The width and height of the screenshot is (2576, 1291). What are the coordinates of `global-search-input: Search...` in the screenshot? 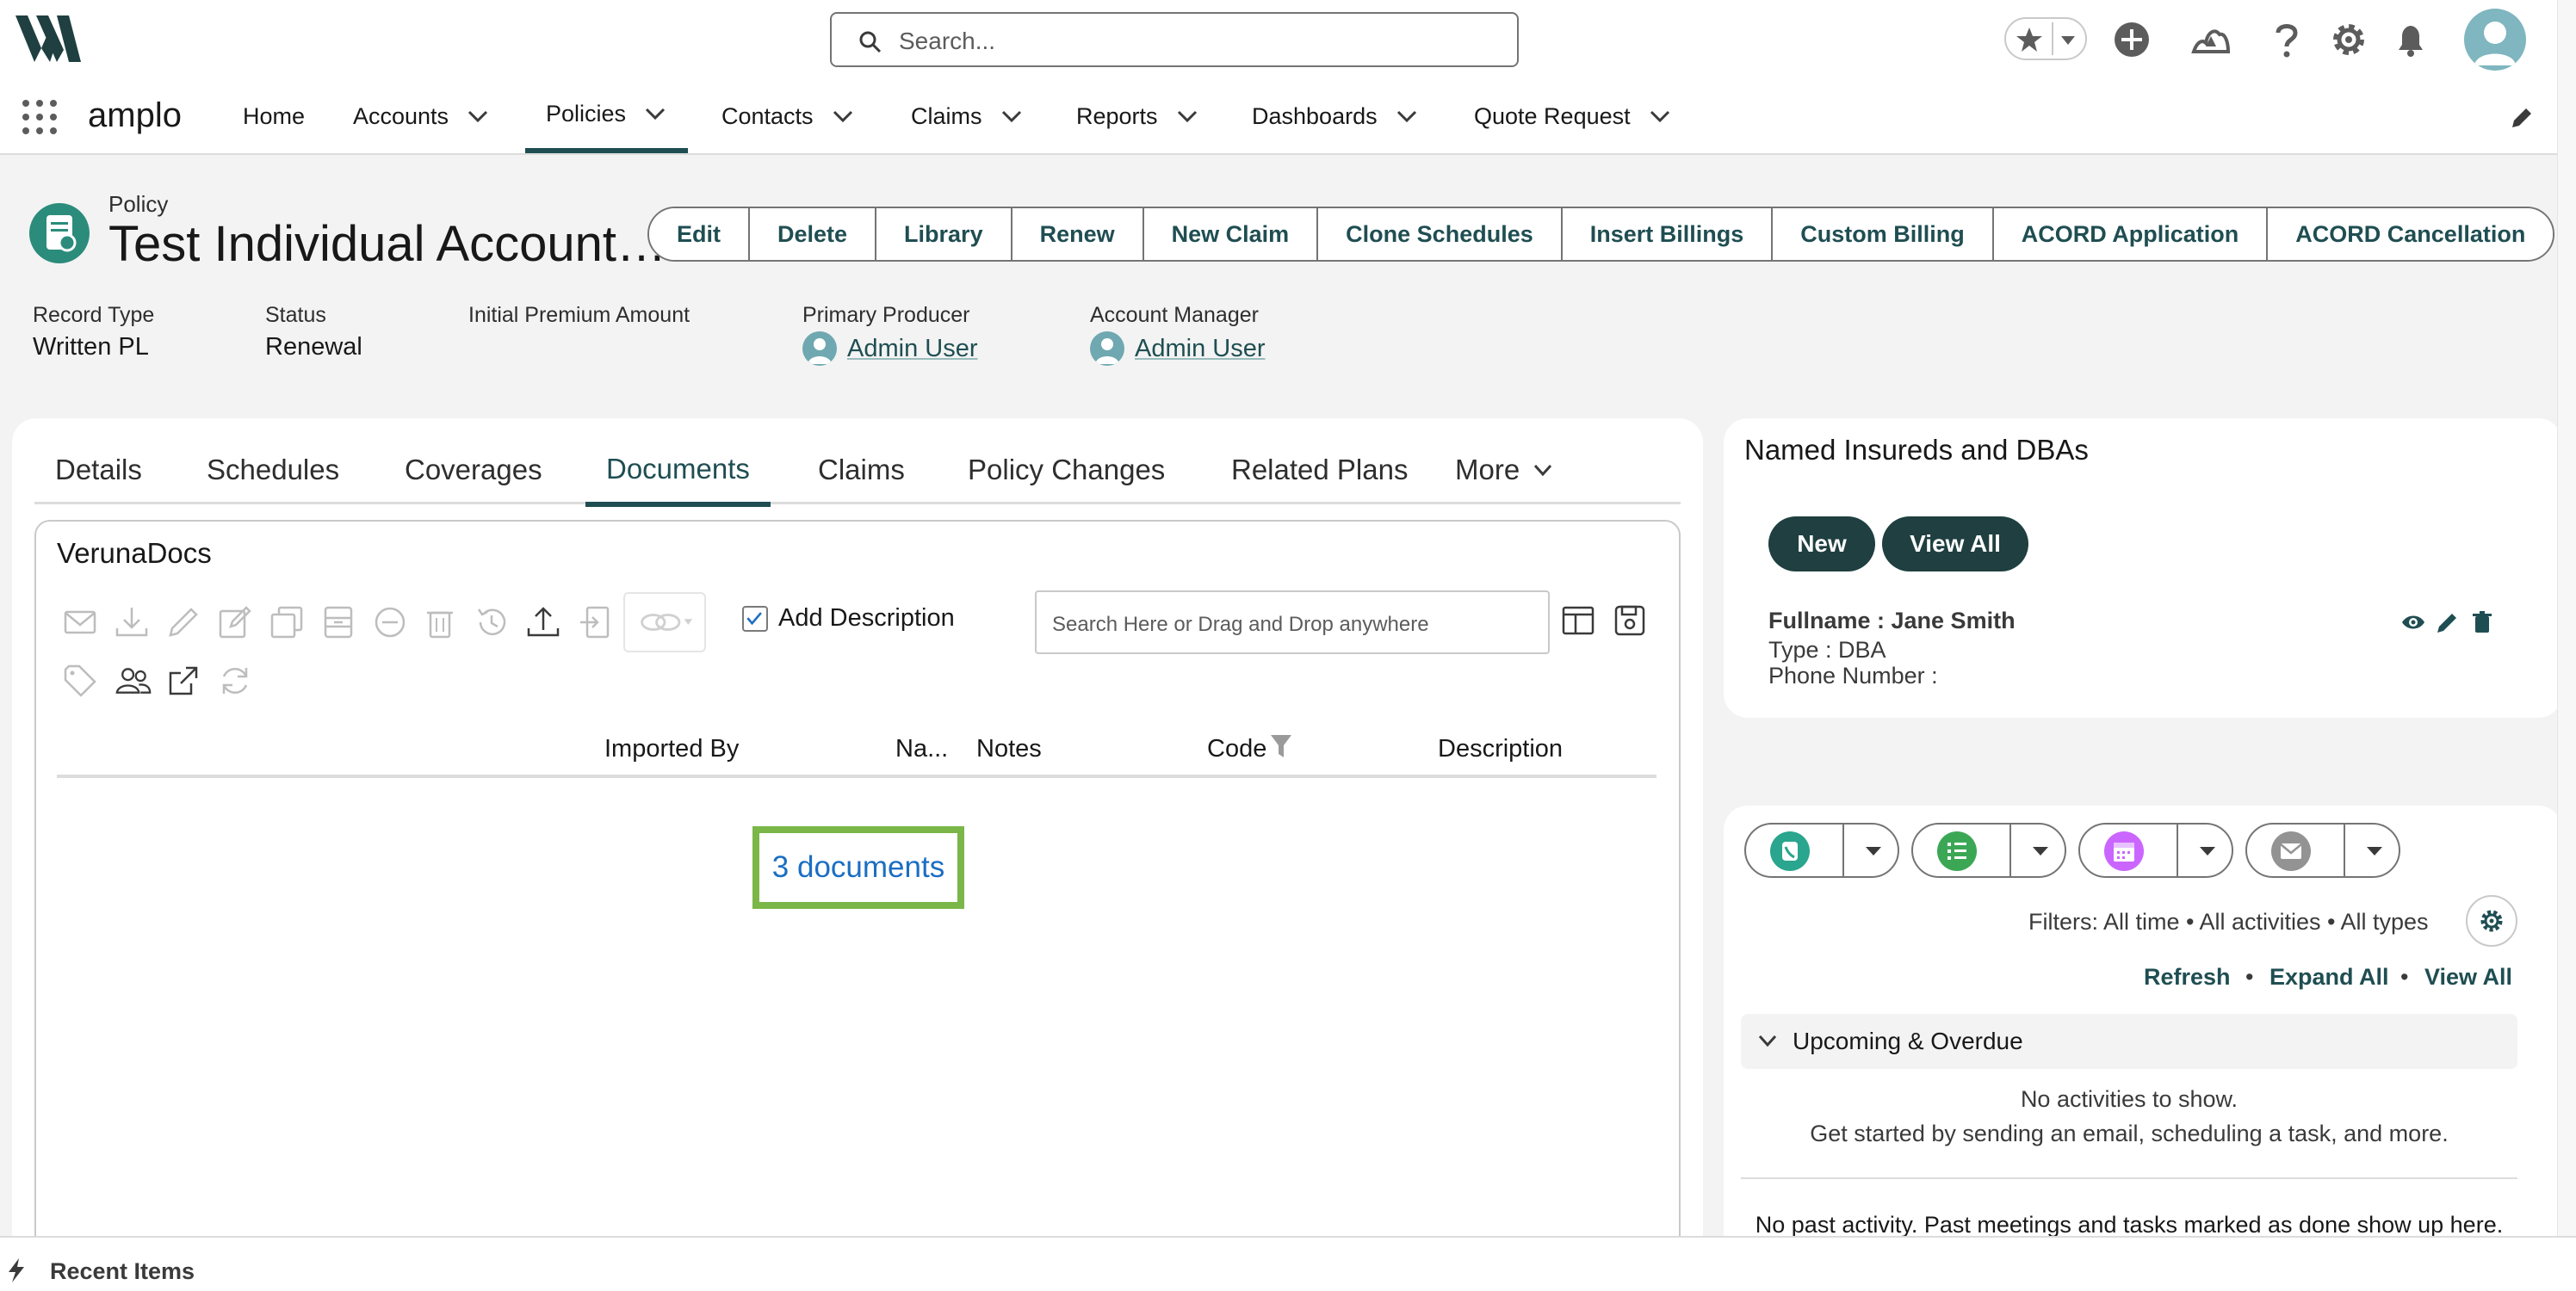 It's located at (1174, 39).